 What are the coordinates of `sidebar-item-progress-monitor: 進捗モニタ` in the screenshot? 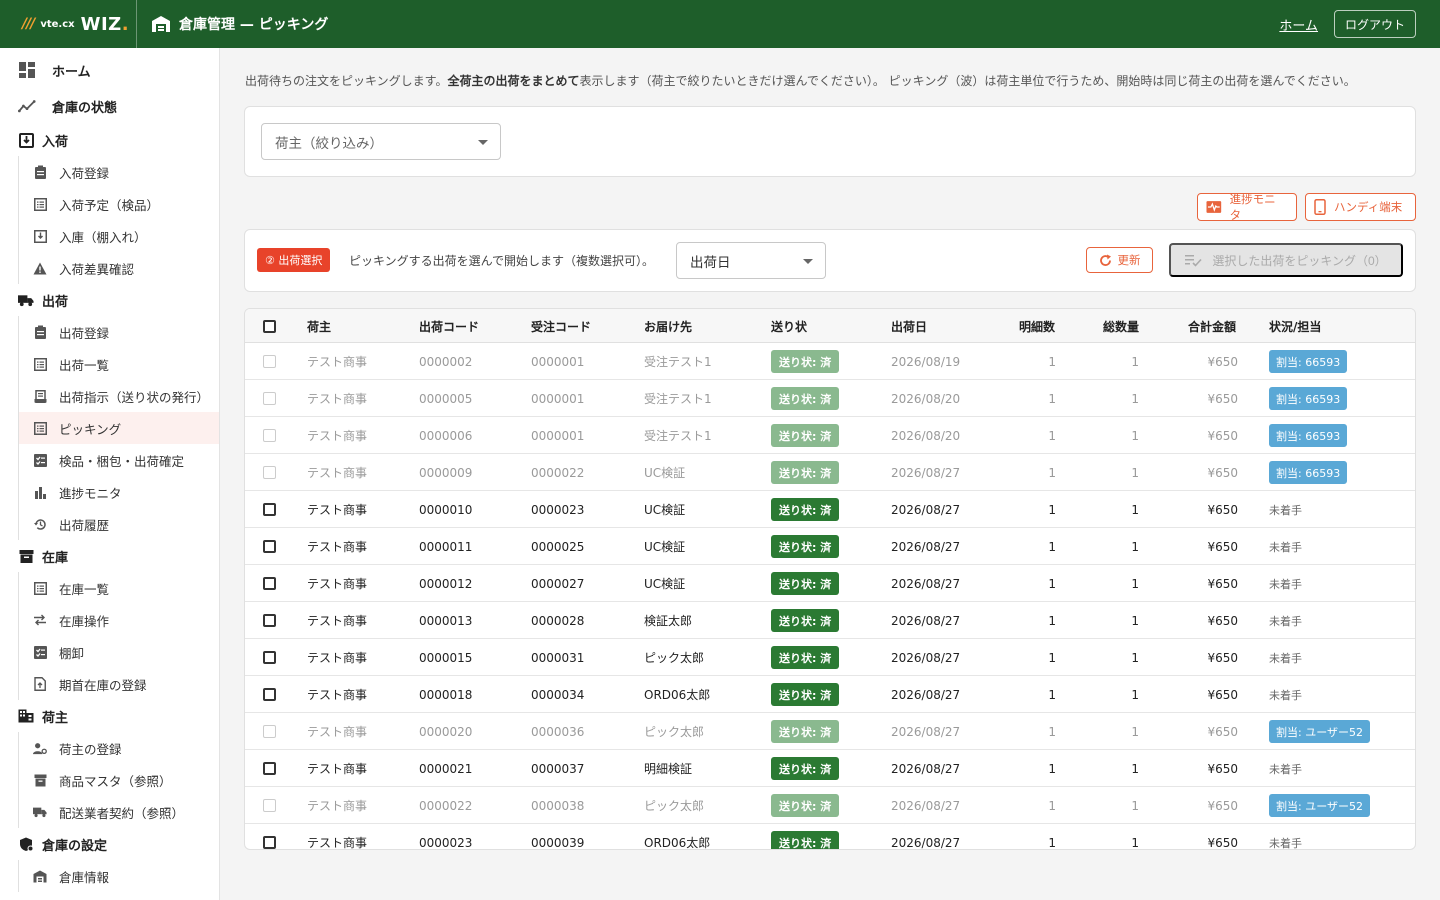 It's located at (119, 492).